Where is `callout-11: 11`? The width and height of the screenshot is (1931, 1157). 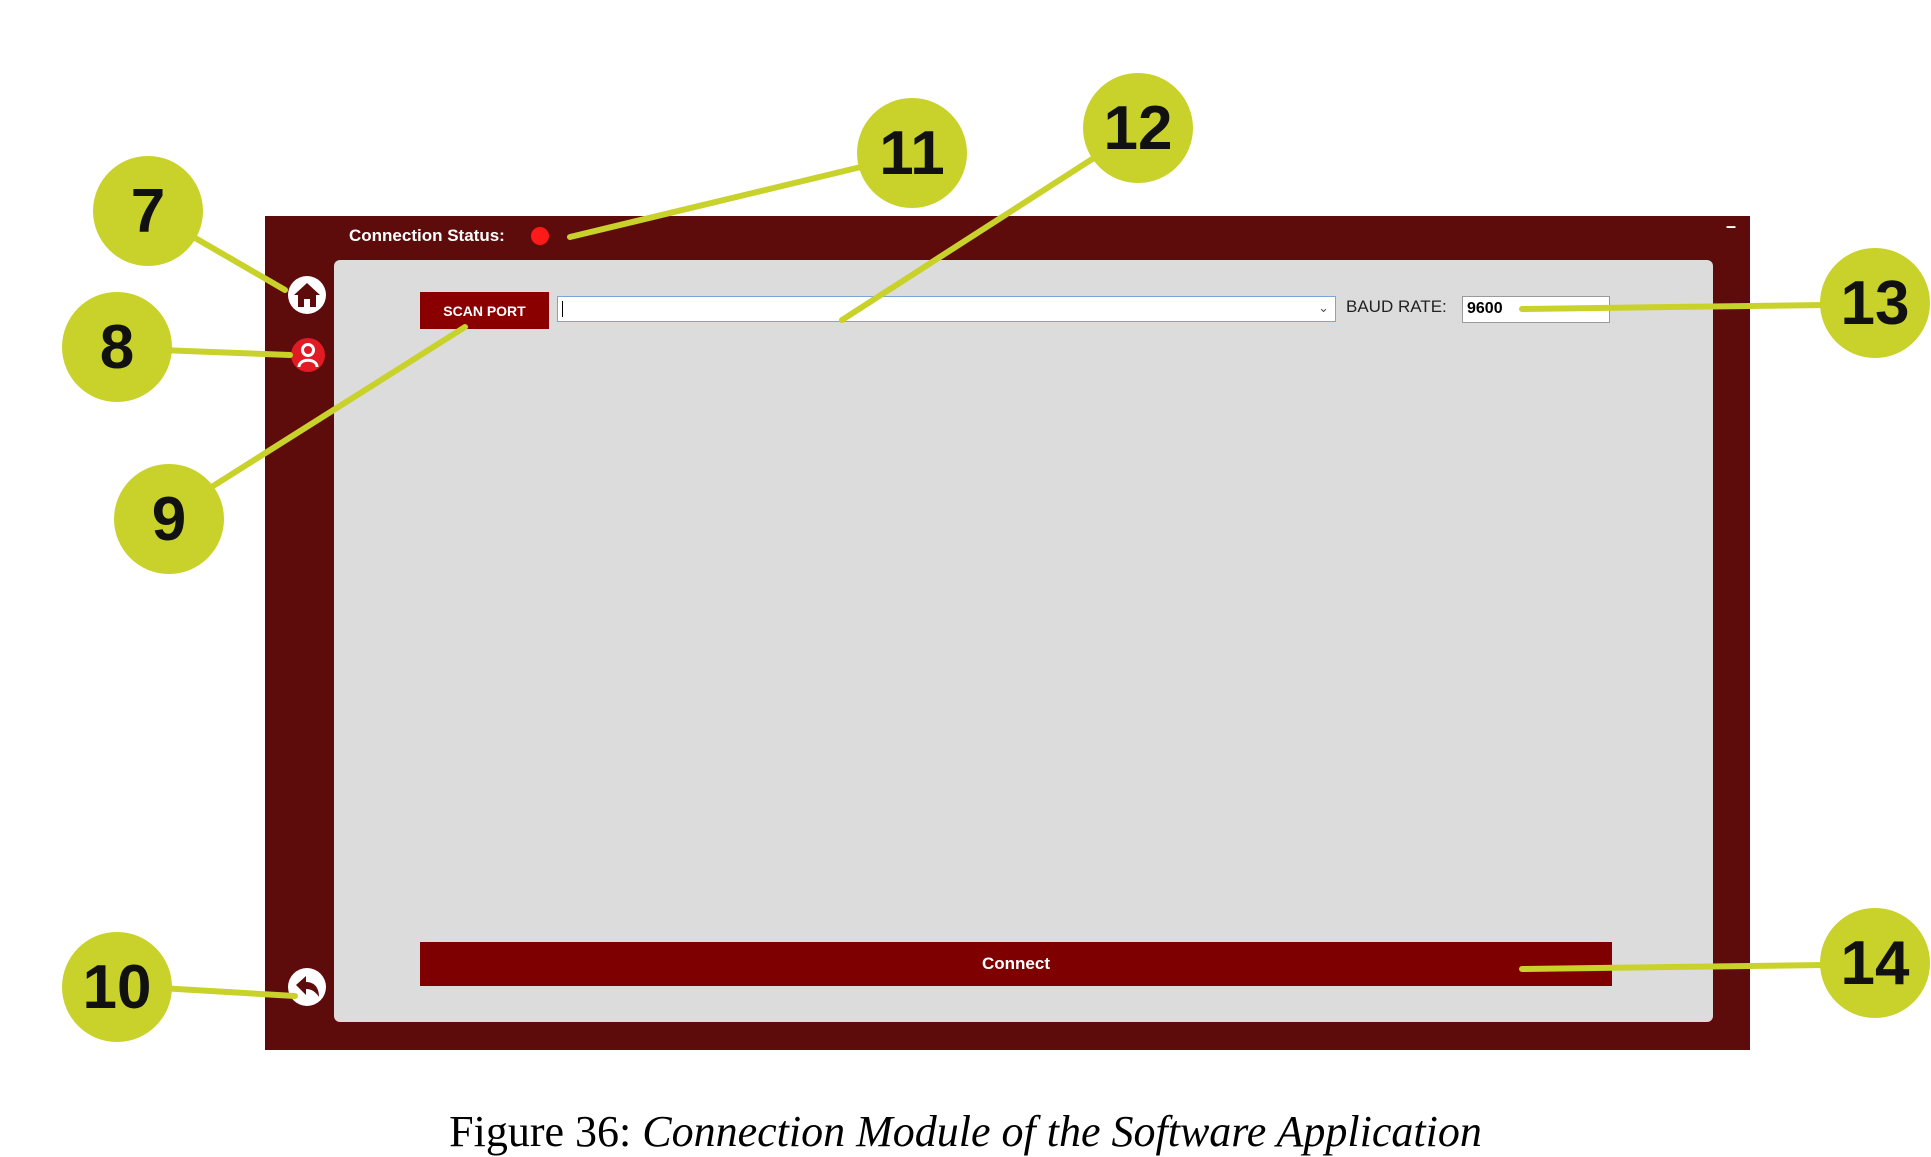
callout-11: 11 is located at coordinates (912, 153).